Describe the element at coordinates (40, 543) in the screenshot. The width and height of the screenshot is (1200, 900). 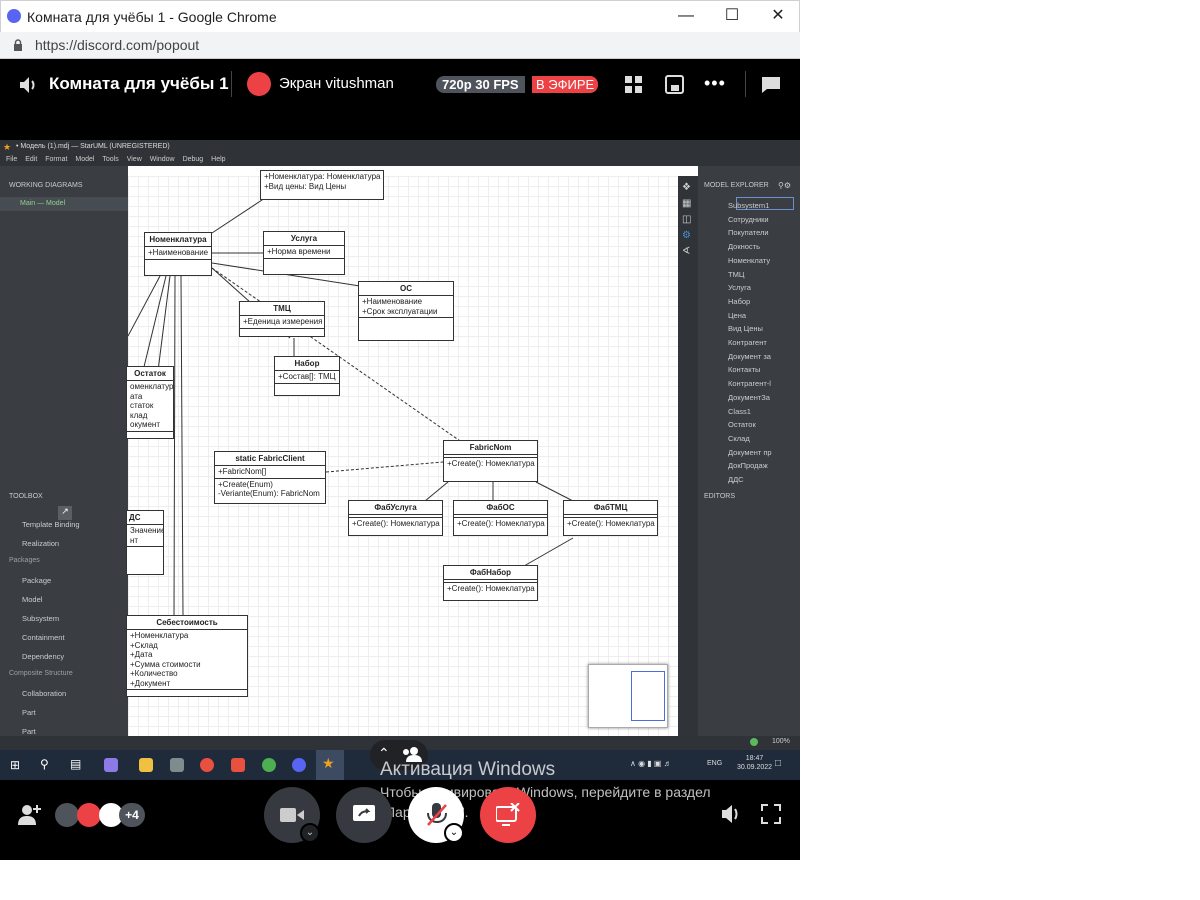
I see `tool-realization: Realization` at that location.